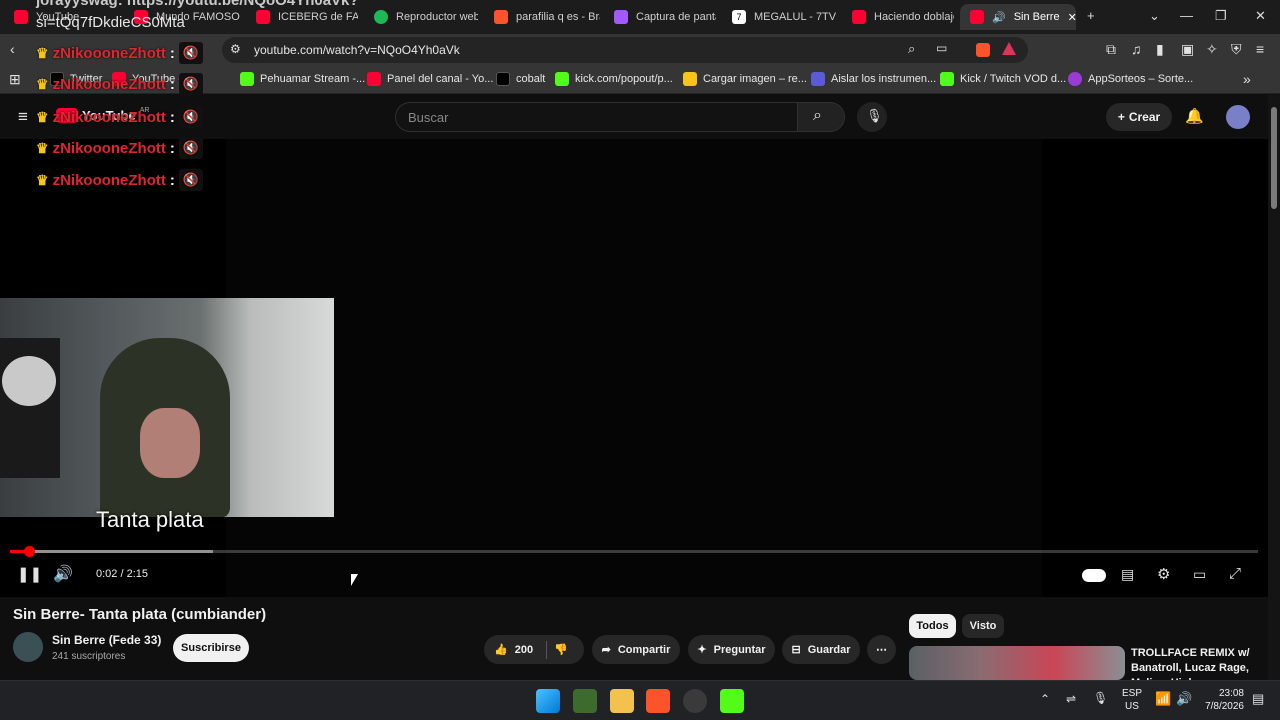 The height and width of the screenshot is (720, 1280). I want to click on avatar, so click(1238, 117).